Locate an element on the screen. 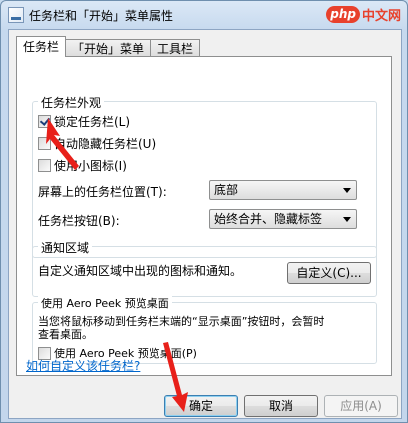 This screenshot has height=423, width=408. tab-strip: 任务栏 「开始」菜单 工具栏 is located at coordinates (108, 46).